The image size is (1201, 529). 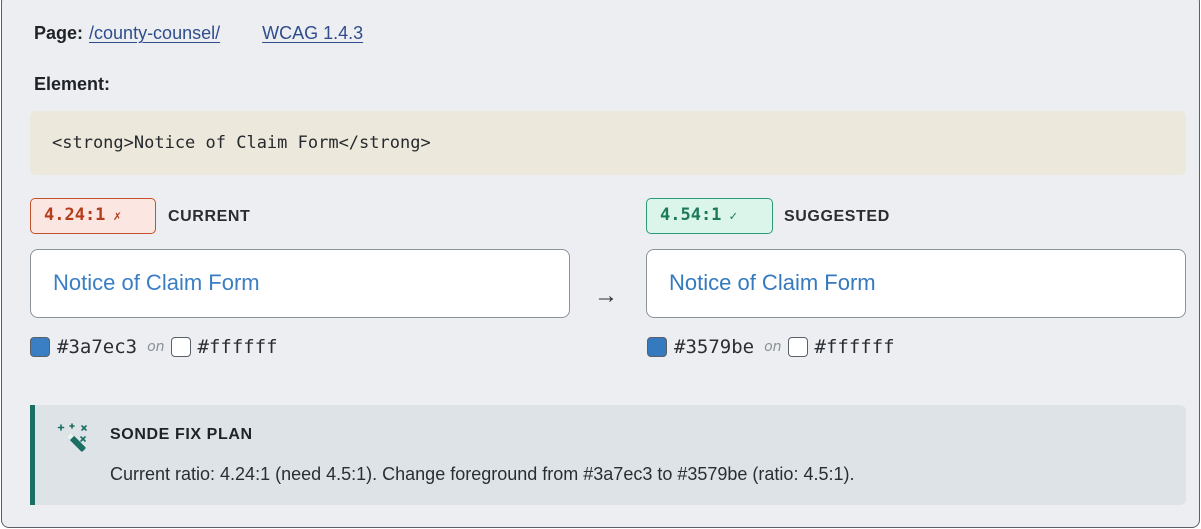 What do you see at coordinates (75, 215) in the screenshot?
I see `current-ratio-value: 4.24:1` at bounding box center [75, 215].